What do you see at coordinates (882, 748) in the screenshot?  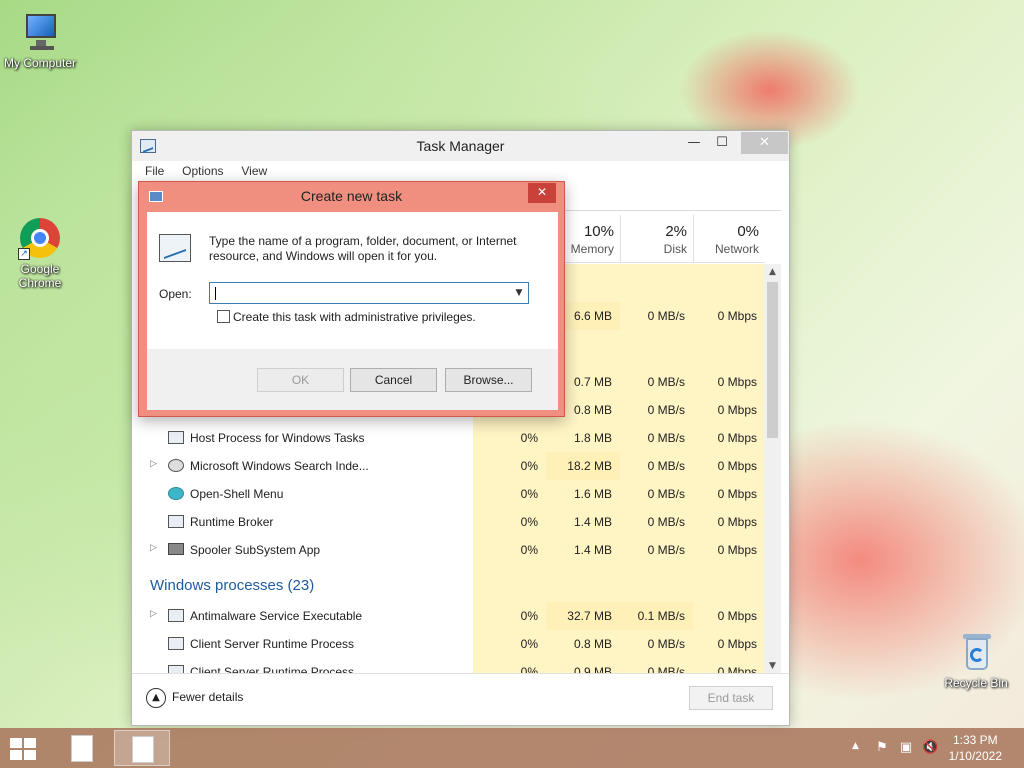 I see `action-center-flag-icon: ⚑` at bounding box center [882, 748].